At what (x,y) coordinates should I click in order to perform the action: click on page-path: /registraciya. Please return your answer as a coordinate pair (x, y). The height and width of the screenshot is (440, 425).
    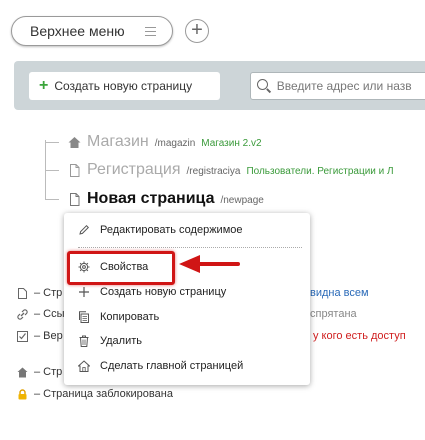
    Looking at the image, I should click on (213, 171).